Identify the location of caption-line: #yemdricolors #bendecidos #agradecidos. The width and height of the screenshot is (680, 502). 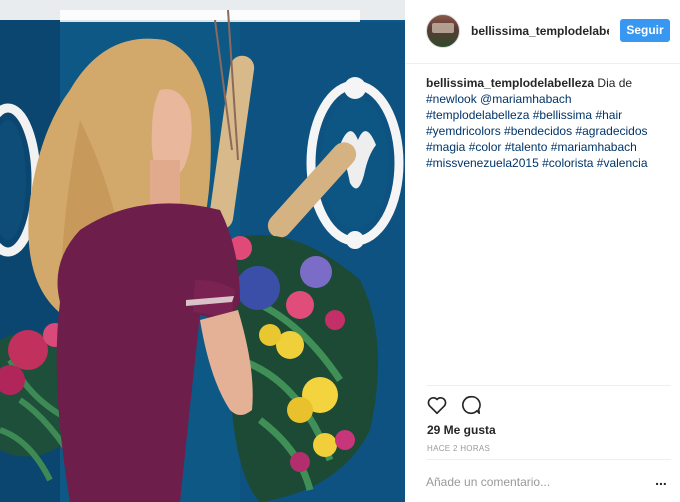
(546, 131).